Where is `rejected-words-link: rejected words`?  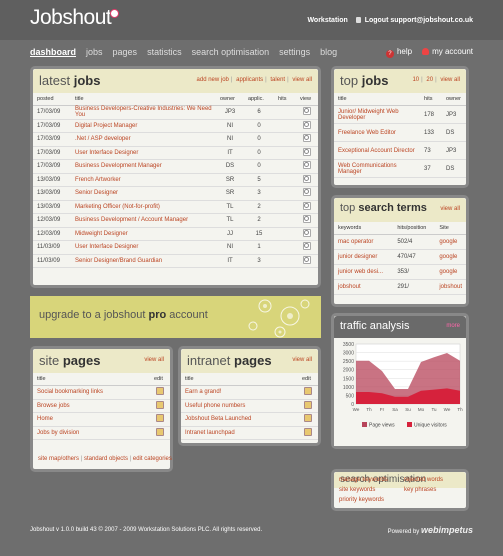 rejected-words-link: rejected words is located at coordinates (423, 480).